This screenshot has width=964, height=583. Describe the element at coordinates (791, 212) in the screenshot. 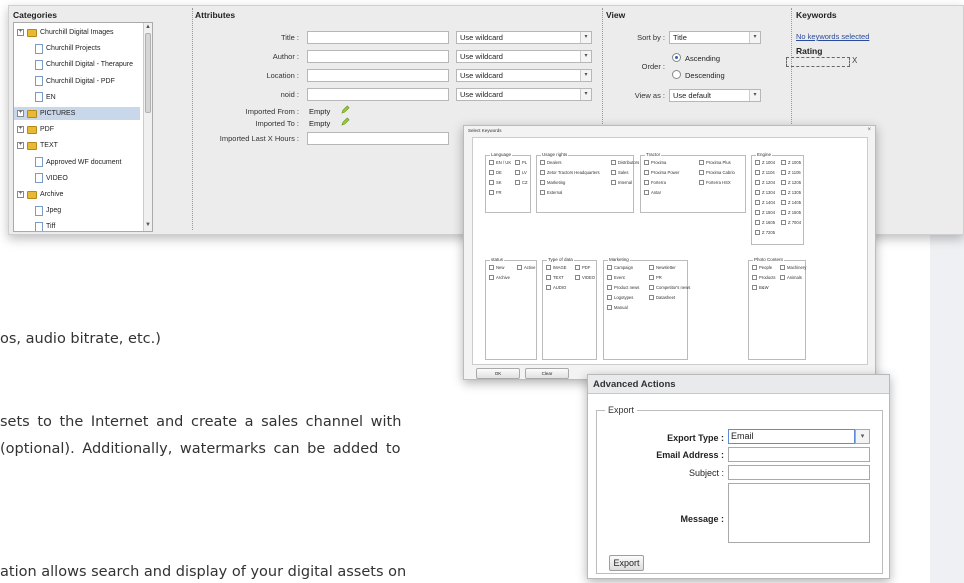

I see `keyword-checkbox: Z 1505` at that location.